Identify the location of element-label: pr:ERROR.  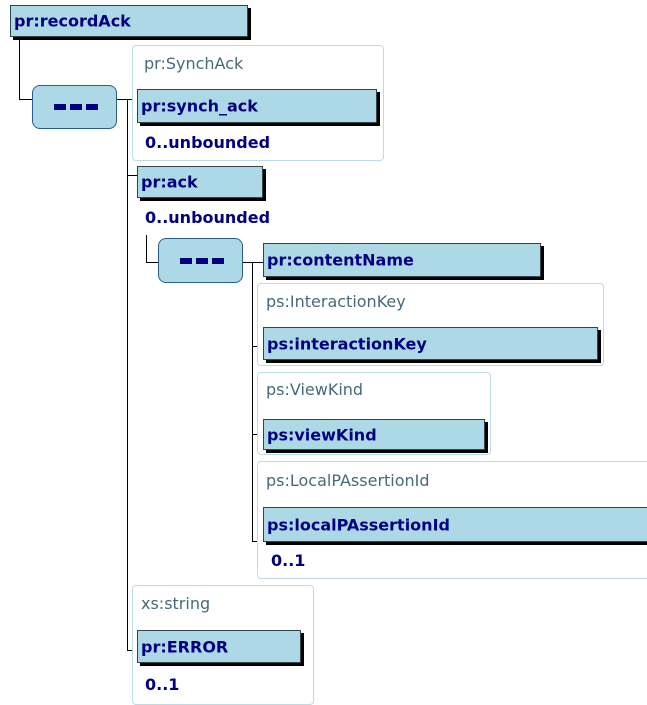
(185, 646).